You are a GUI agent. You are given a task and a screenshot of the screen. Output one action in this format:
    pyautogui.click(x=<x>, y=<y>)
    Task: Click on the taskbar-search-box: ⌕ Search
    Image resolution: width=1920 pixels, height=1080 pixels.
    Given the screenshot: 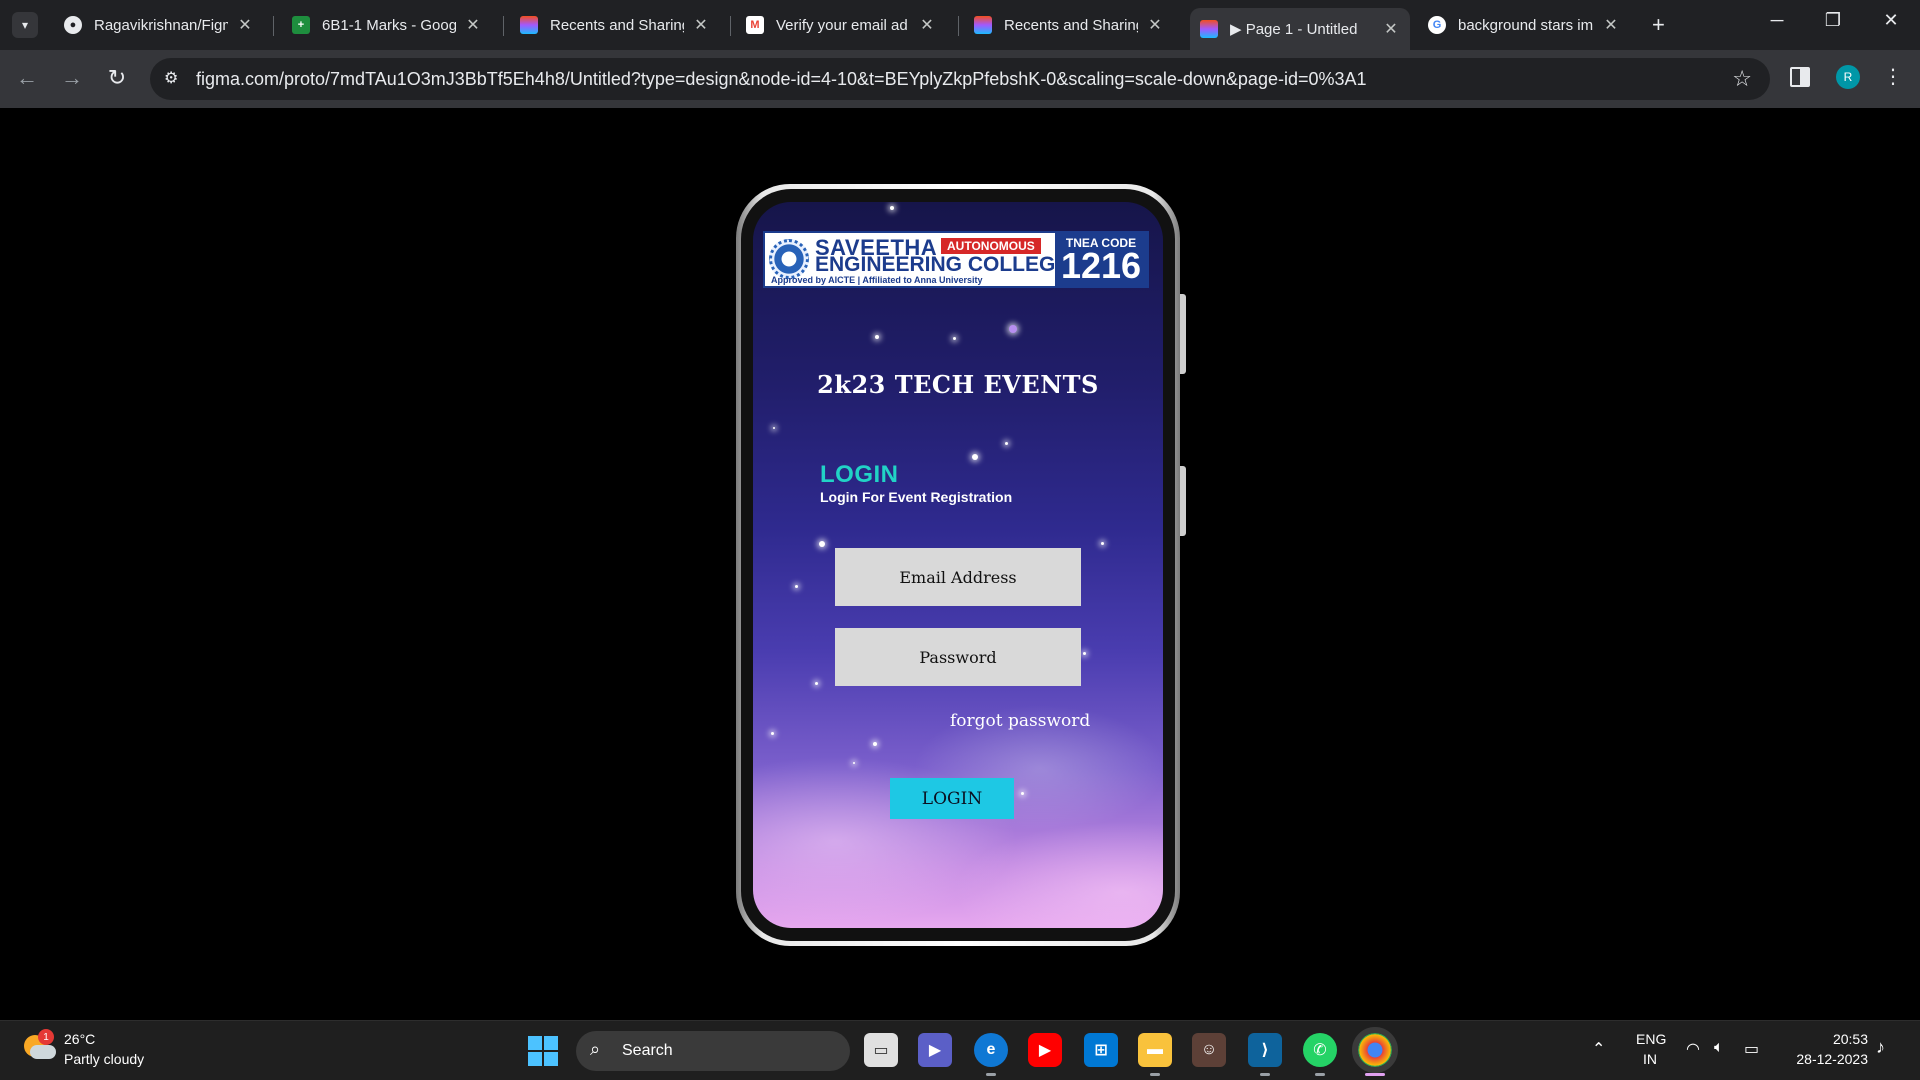 What is the action you would take?
    pyautogui.click(x=713, y=1051)
    